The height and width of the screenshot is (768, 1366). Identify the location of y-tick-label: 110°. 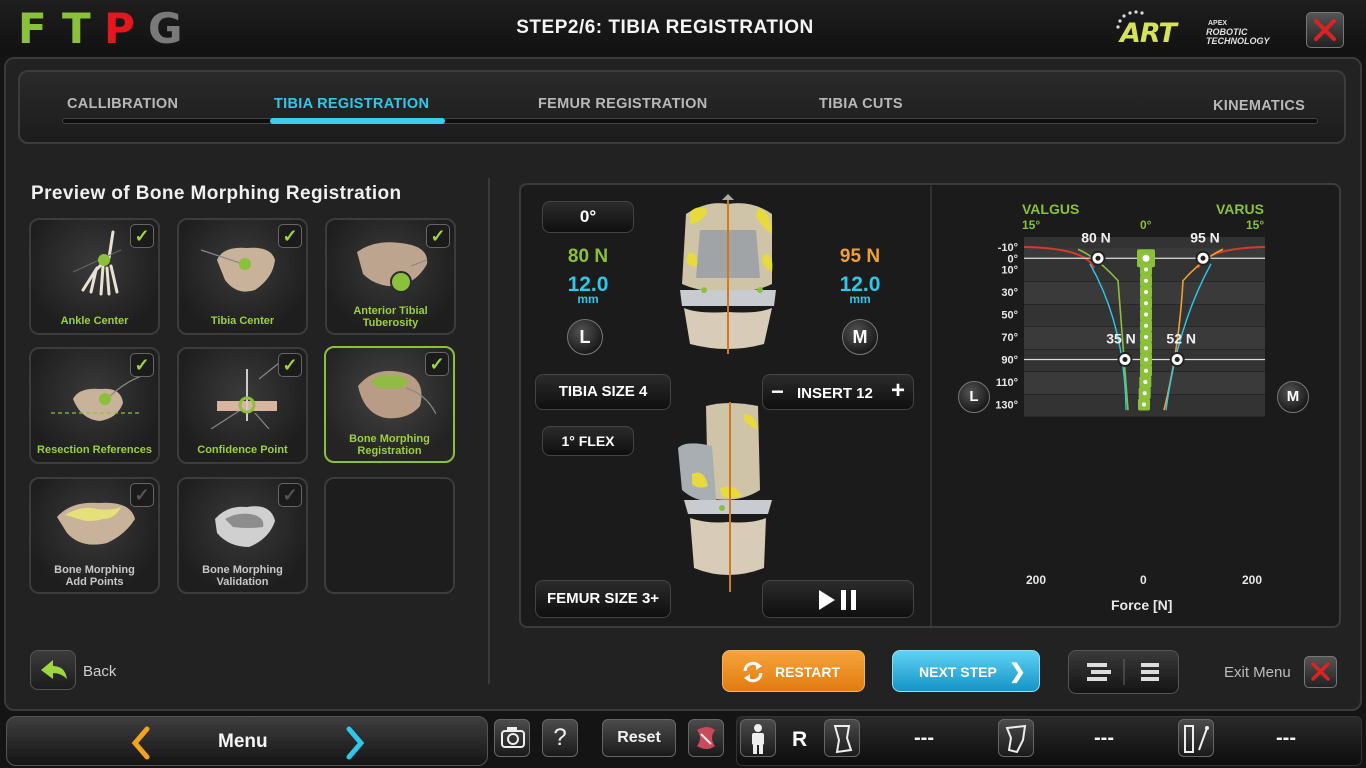
(1007, 383).